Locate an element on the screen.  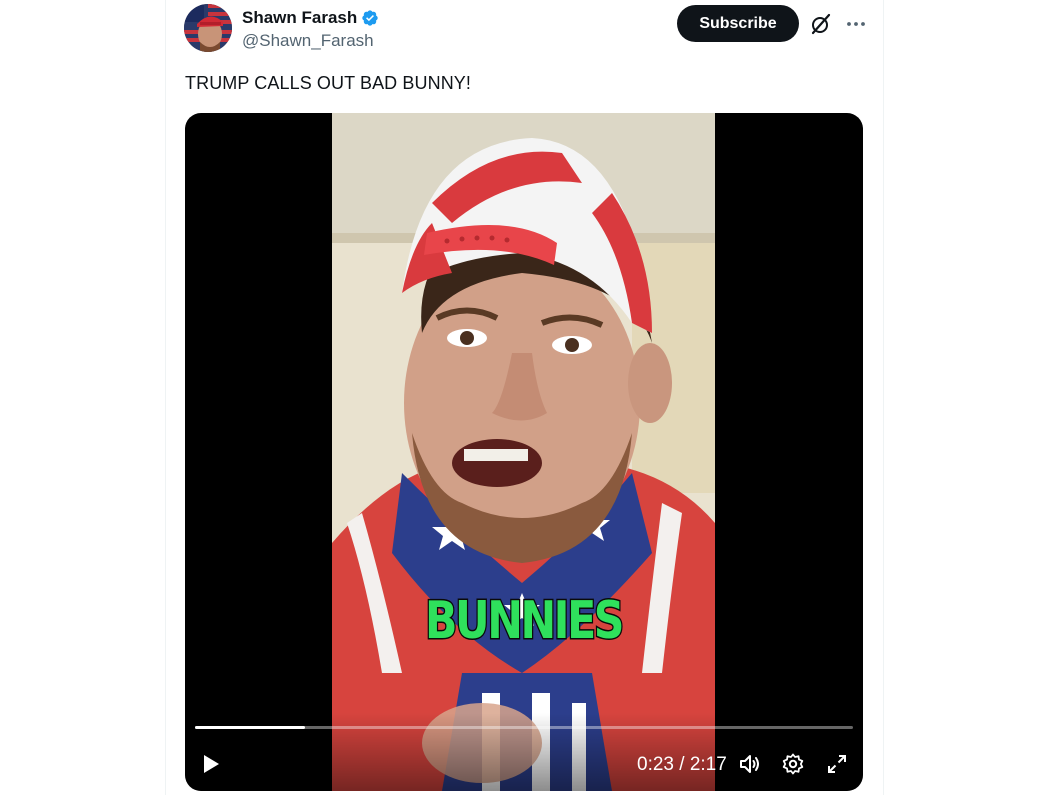
settings-icon is located at coordinates (793, 764).